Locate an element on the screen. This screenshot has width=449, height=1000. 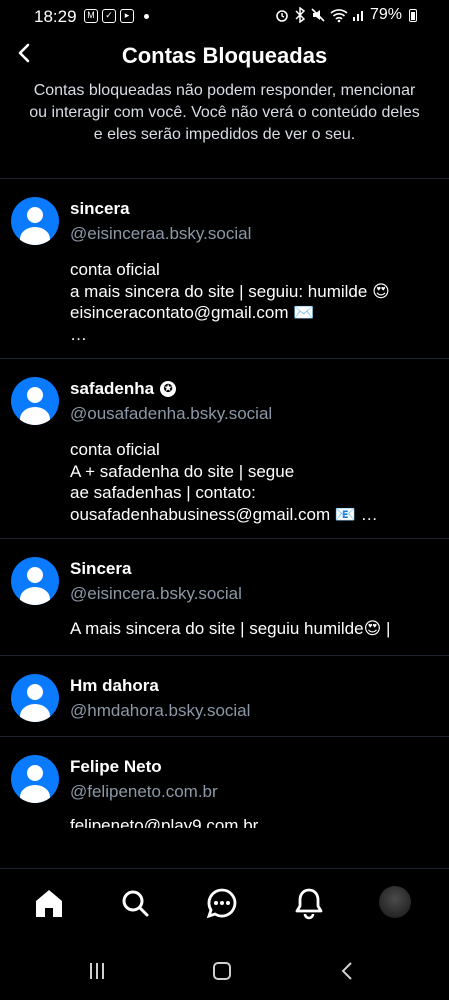
home-icon is located at coordinates (49, 903).